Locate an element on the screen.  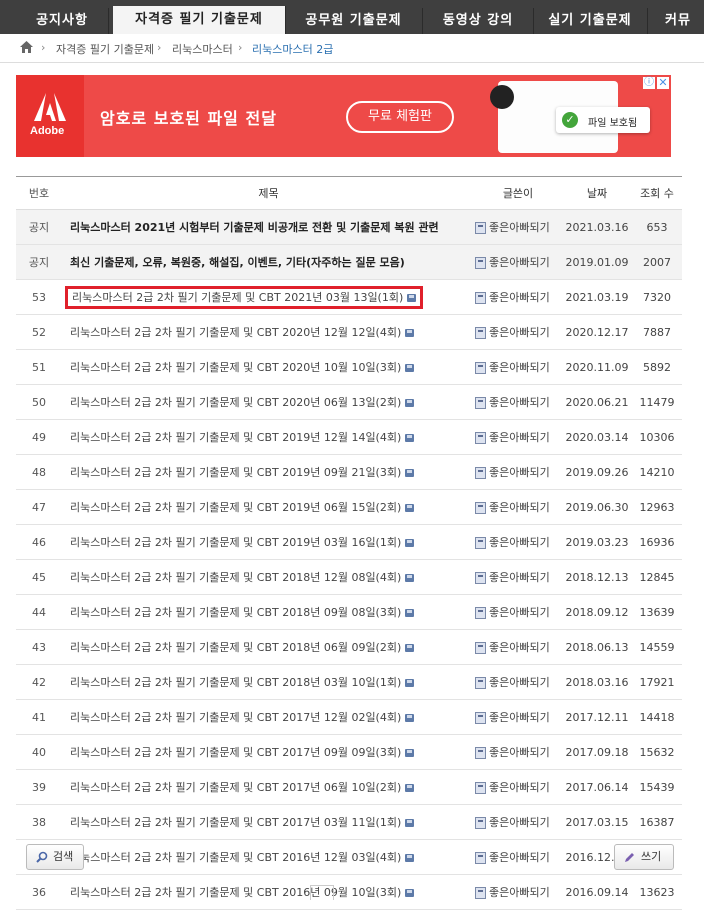
nav-tab: 공무원 기출문제 is located at coordinates (354, 21).